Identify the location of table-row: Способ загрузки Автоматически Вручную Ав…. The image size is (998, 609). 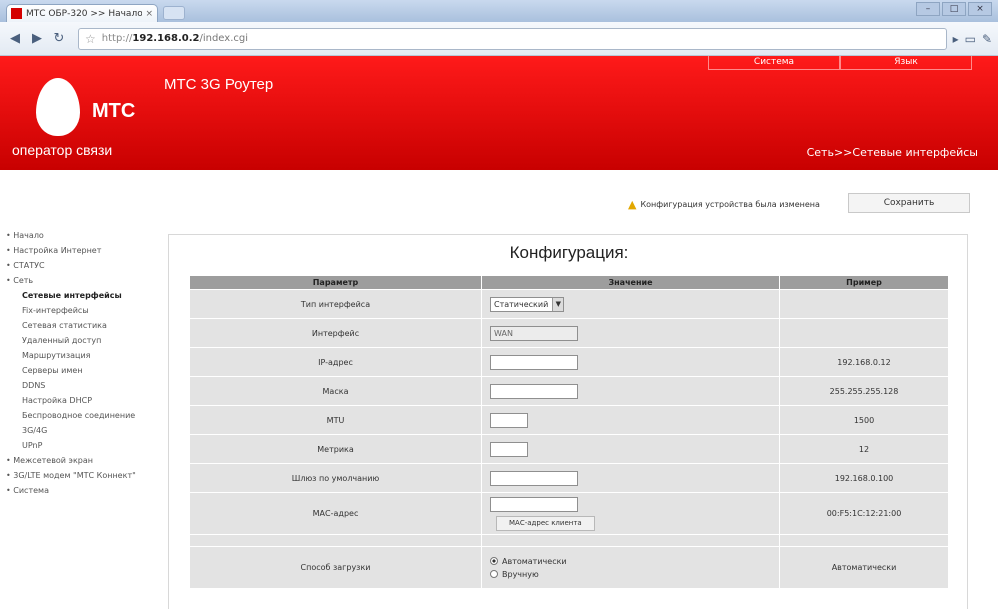
(569, 567).